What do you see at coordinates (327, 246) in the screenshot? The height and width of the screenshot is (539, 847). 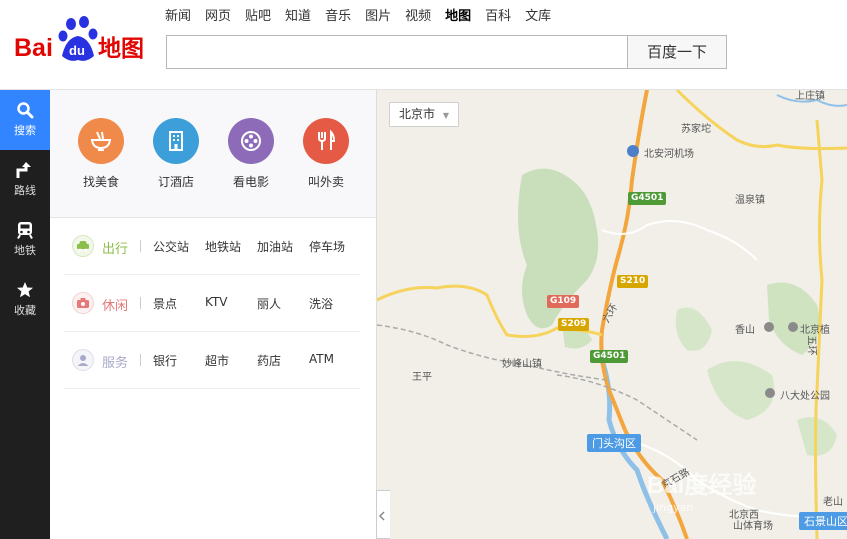 I see `category-link-parking: 停车场` at bounding box center [327, 246].